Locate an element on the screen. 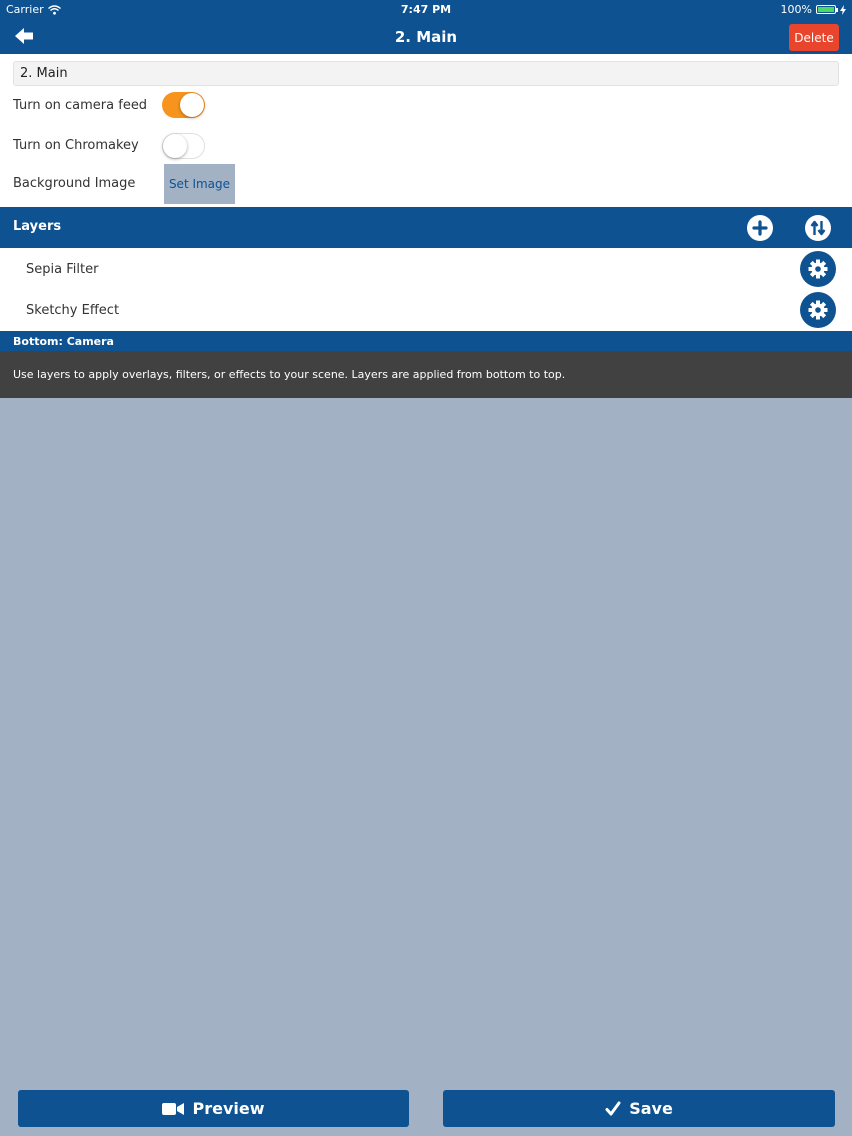 The image size is (852, 1136). camera-feed-toggle is located at coordinates (183, 105).